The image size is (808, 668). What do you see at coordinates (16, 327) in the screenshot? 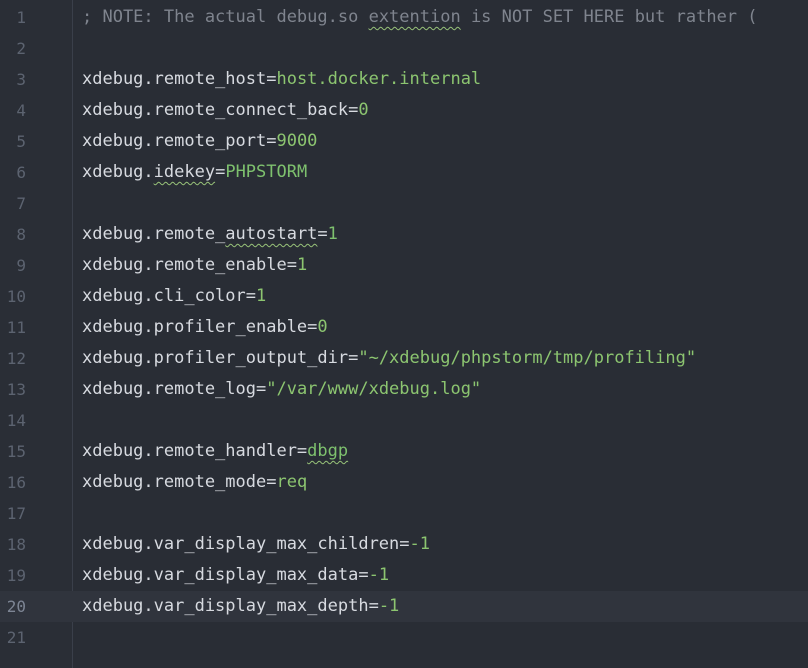
I see `line-number: 11` at bounding box center [16, 327].